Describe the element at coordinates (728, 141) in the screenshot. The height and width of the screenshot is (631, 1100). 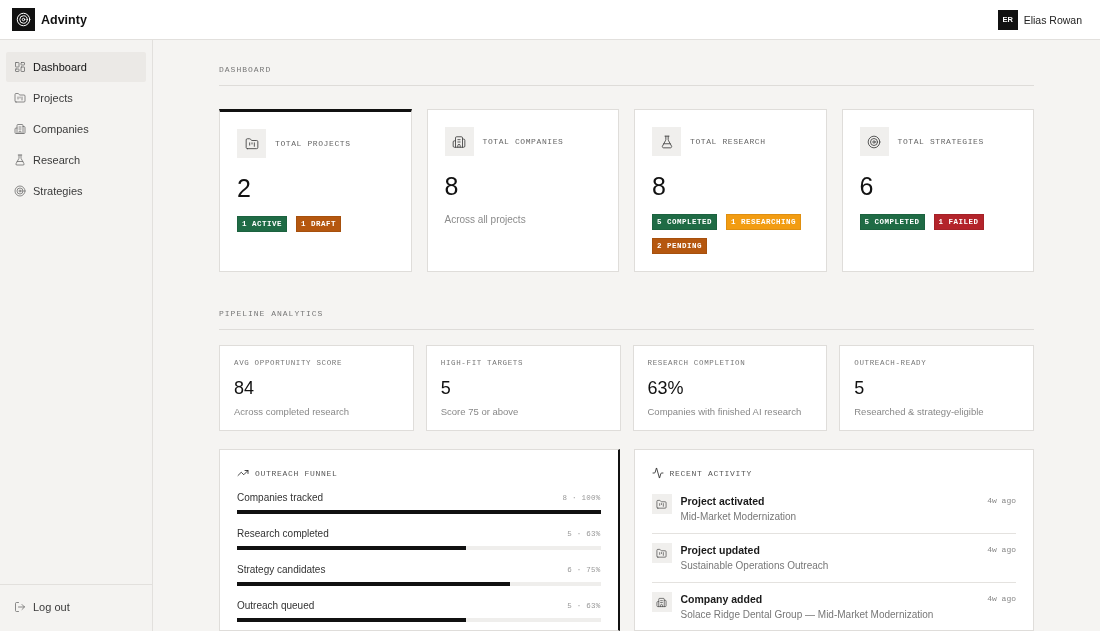
I see `stat-title: TOTAL RESEARCH` at that location.